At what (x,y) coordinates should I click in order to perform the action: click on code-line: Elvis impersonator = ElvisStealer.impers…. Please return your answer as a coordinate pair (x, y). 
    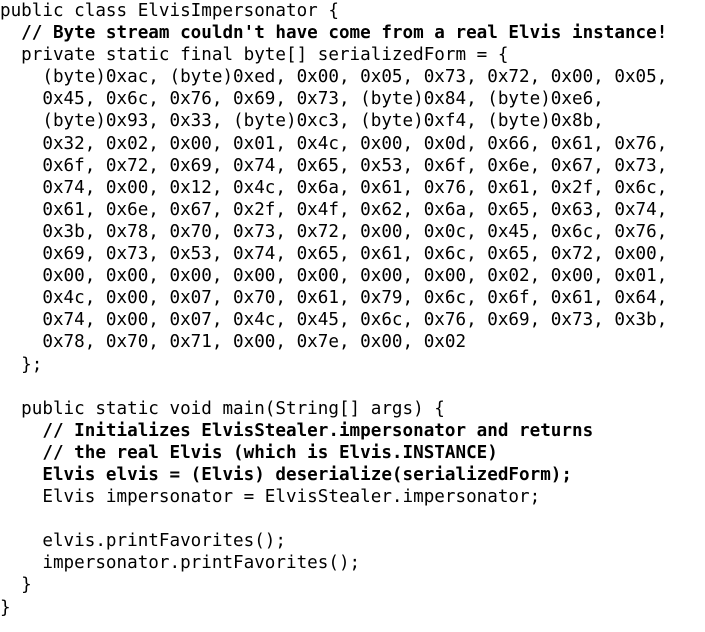
    Looking at the image, I should click on (270, 497).